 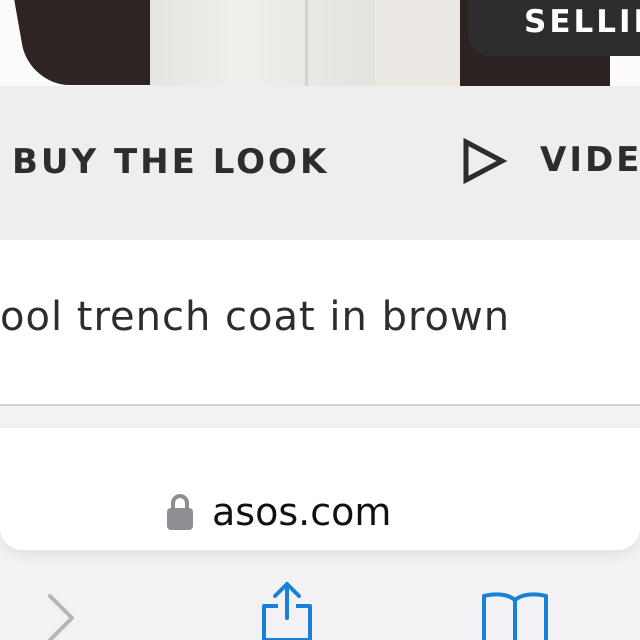 What do you see at coordinates (255, 317) in the screenshot?
I see `product-title: ool trench coat in brown` at bounding box center [255, 317].